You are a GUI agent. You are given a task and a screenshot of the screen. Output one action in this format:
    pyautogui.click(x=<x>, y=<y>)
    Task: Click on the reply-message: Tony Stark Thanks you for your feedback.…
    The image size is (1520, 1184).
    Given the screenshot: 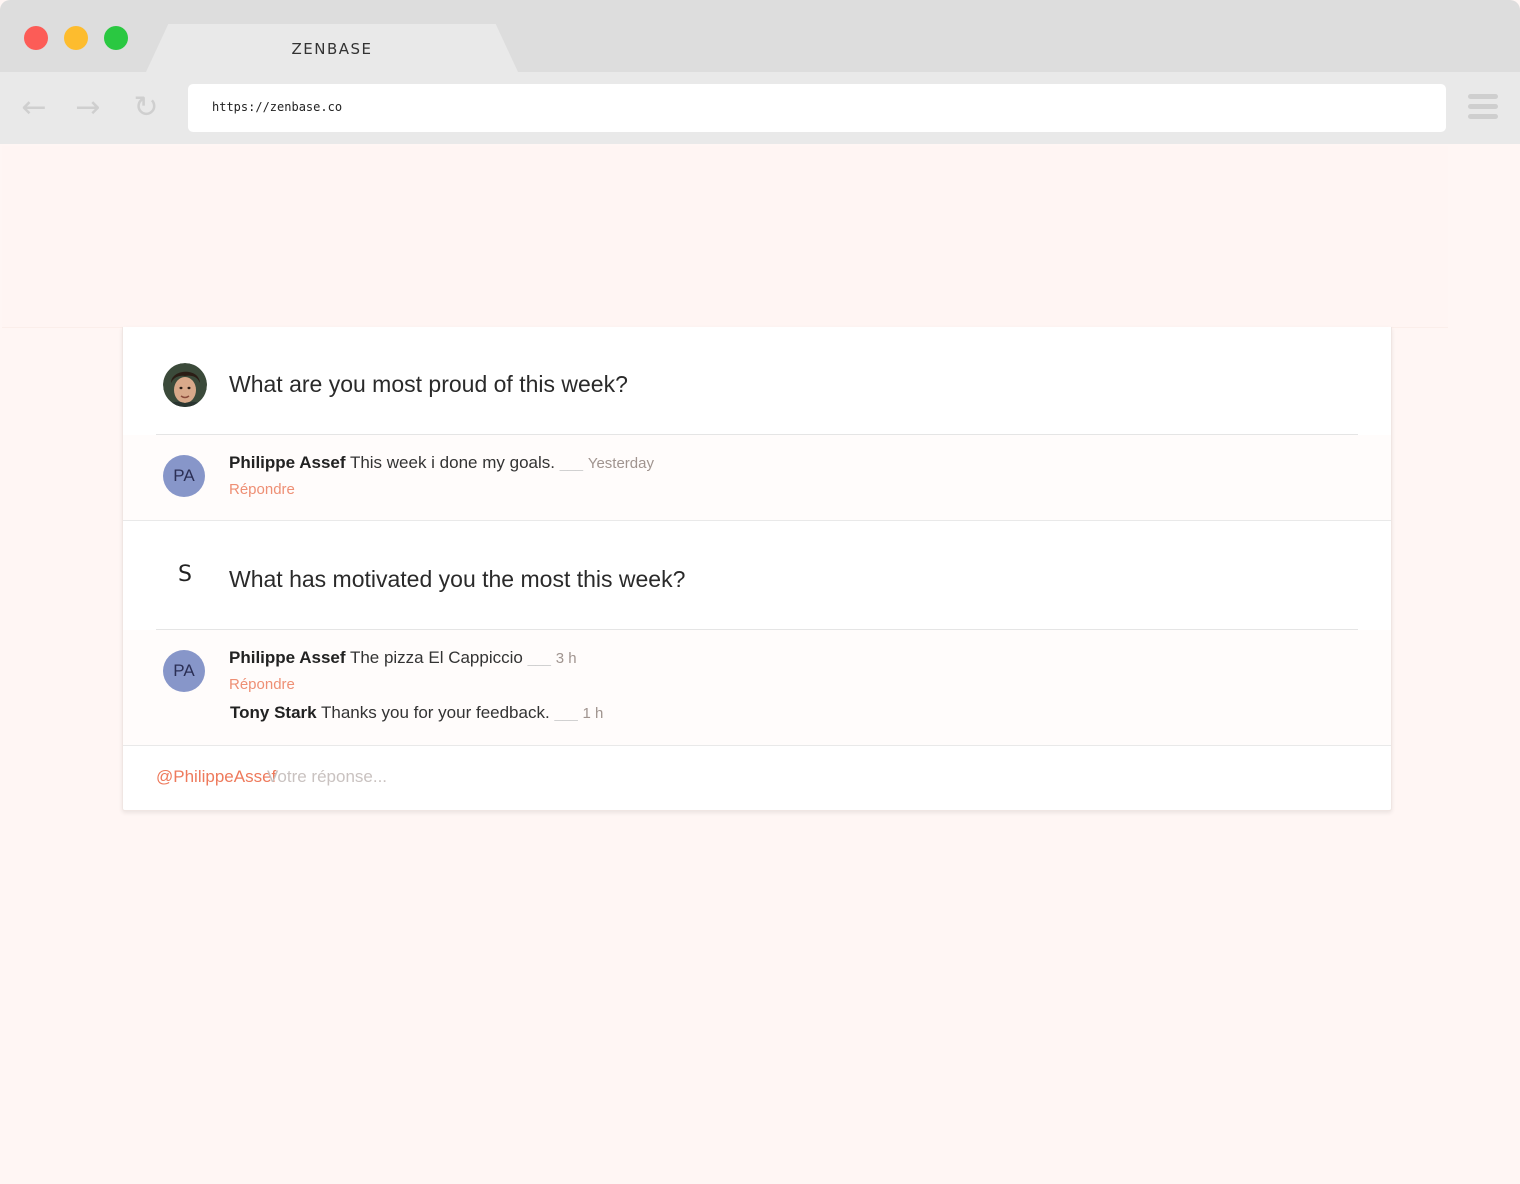 What is the action you would take?
    pyautogui.click(x=416, y=713)
    